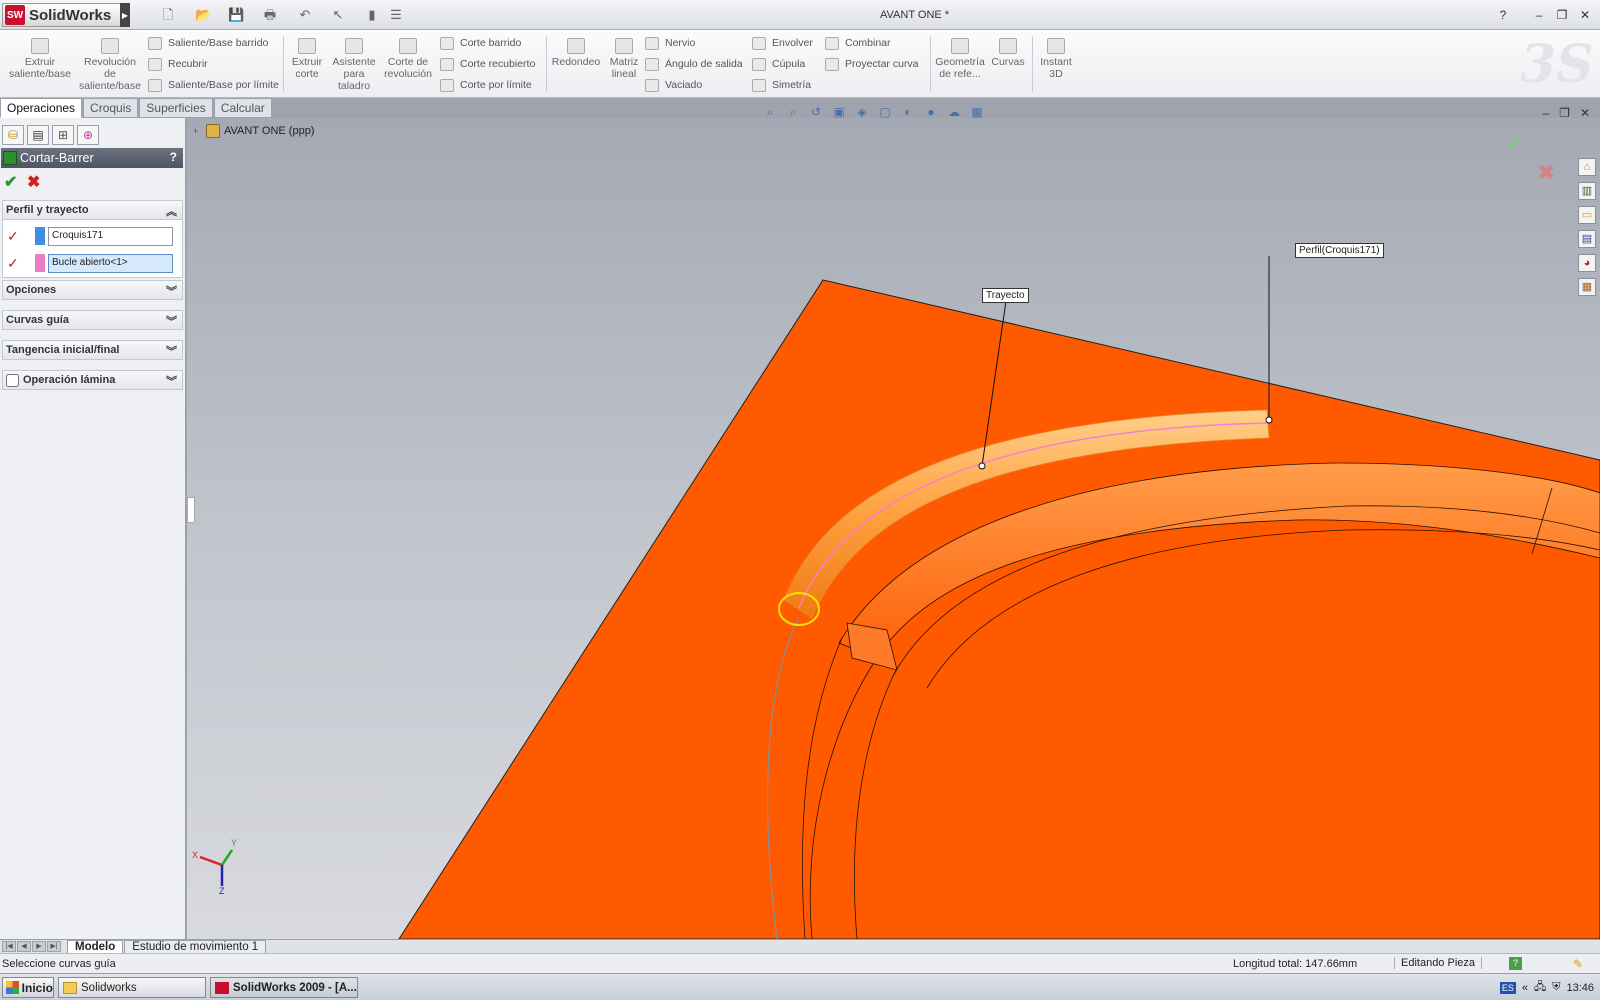 The height and width of the screenshot is (1000, 1600). What do you see at coordinates (862, 112) in the screenshot?
I see `view-orientation-icon: ◈` at bounding box center [862, 112].